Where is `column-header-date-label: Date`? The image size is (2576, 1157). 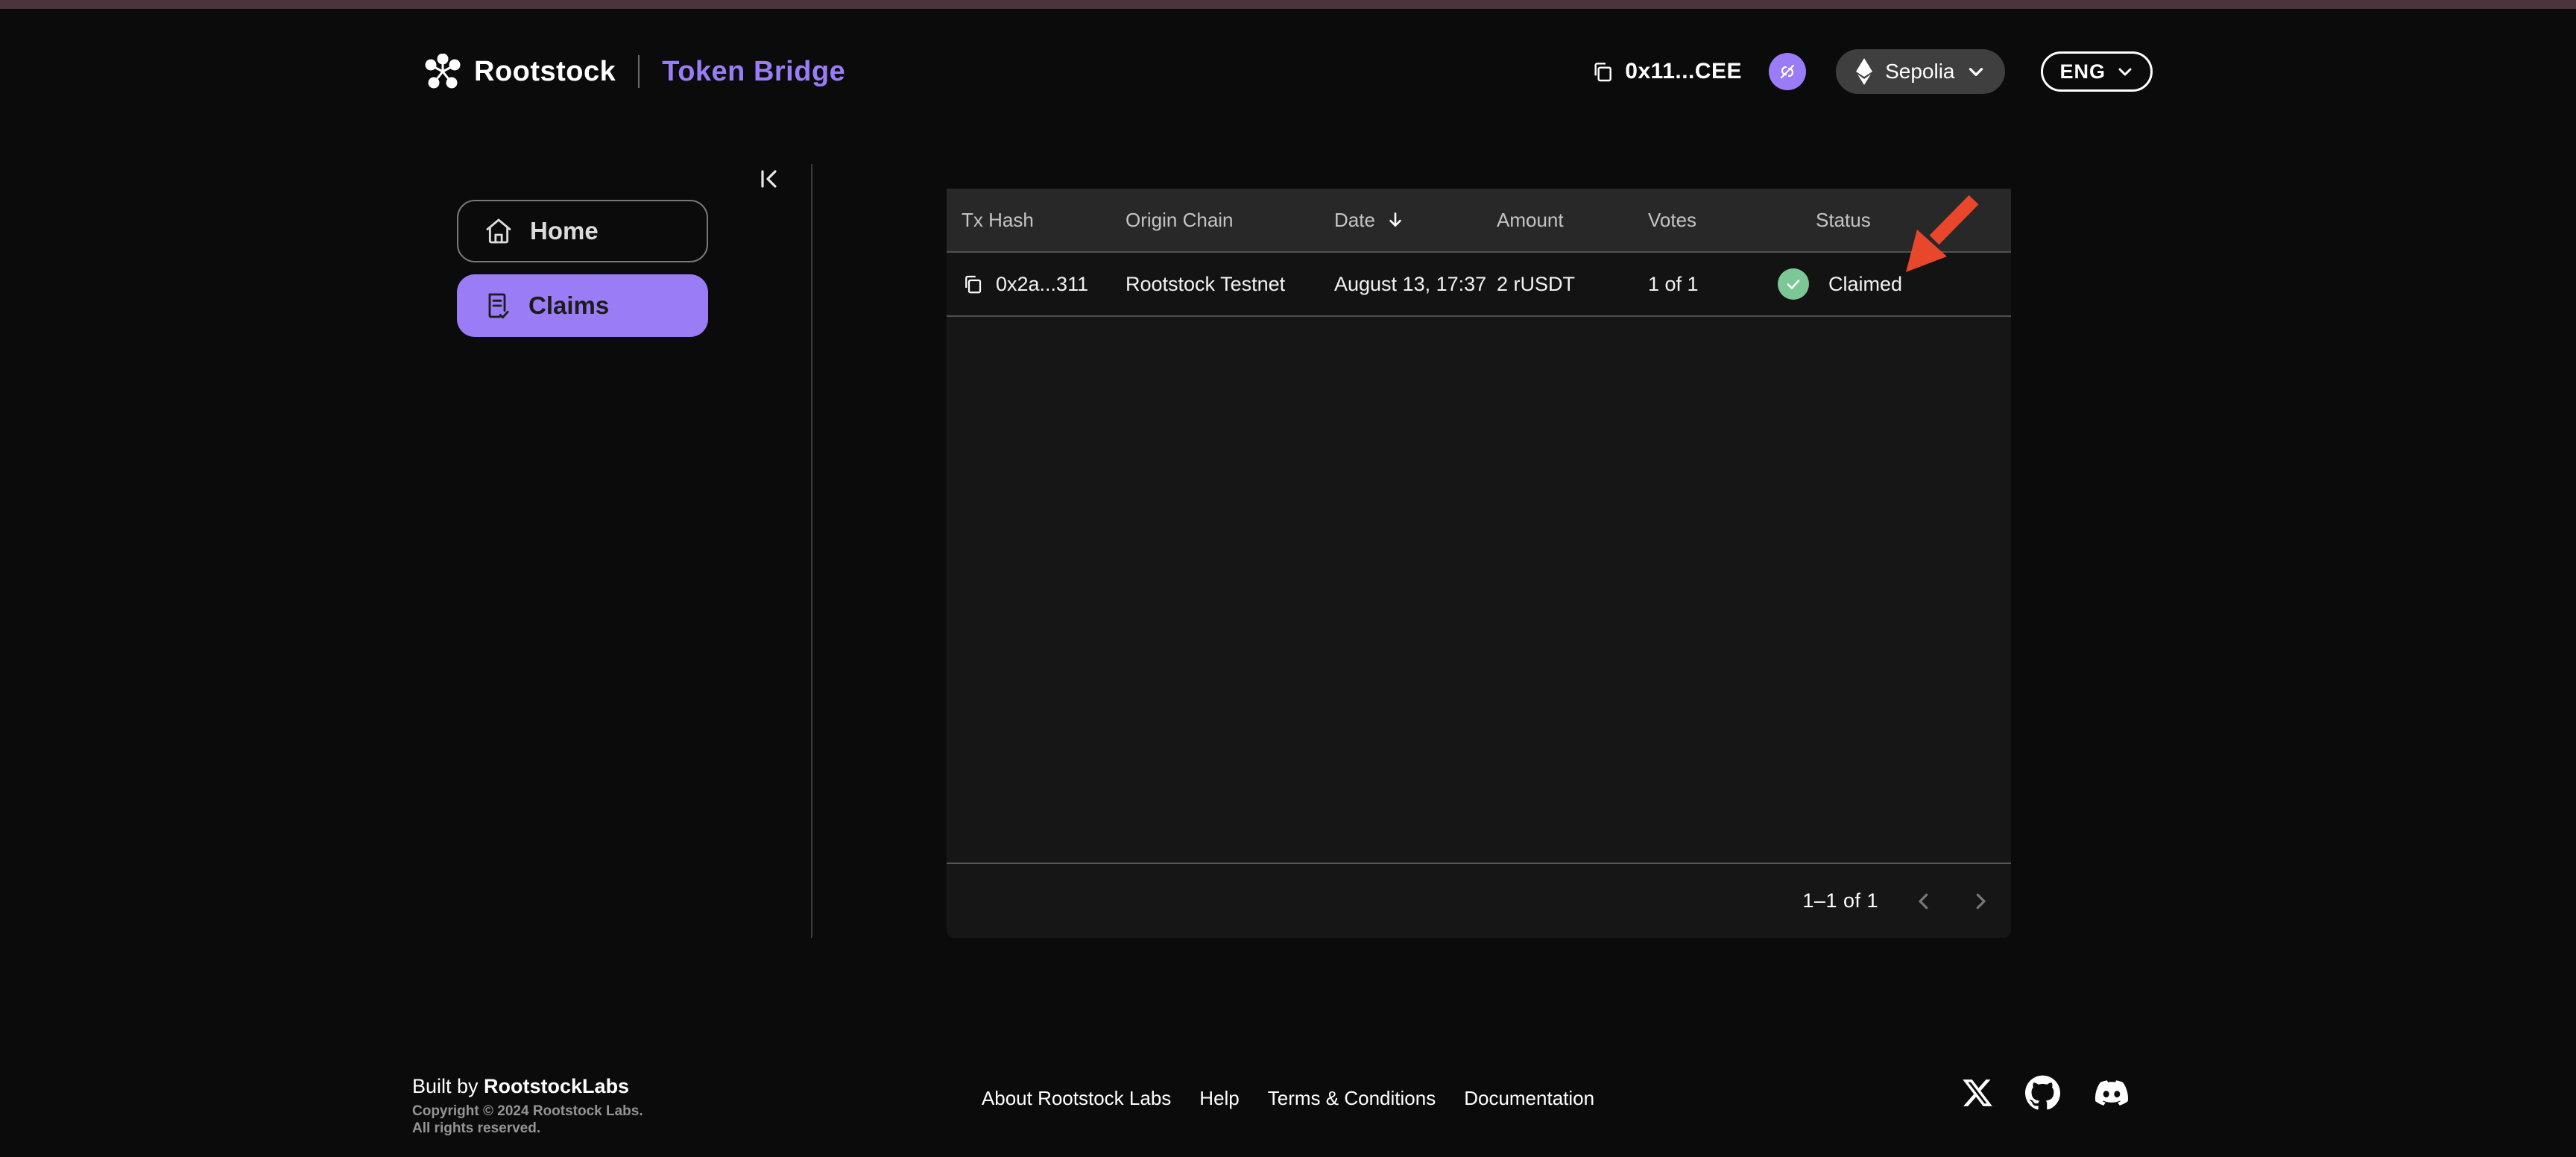
column-header-date-label: Date is located at coordinates (1354, 220).